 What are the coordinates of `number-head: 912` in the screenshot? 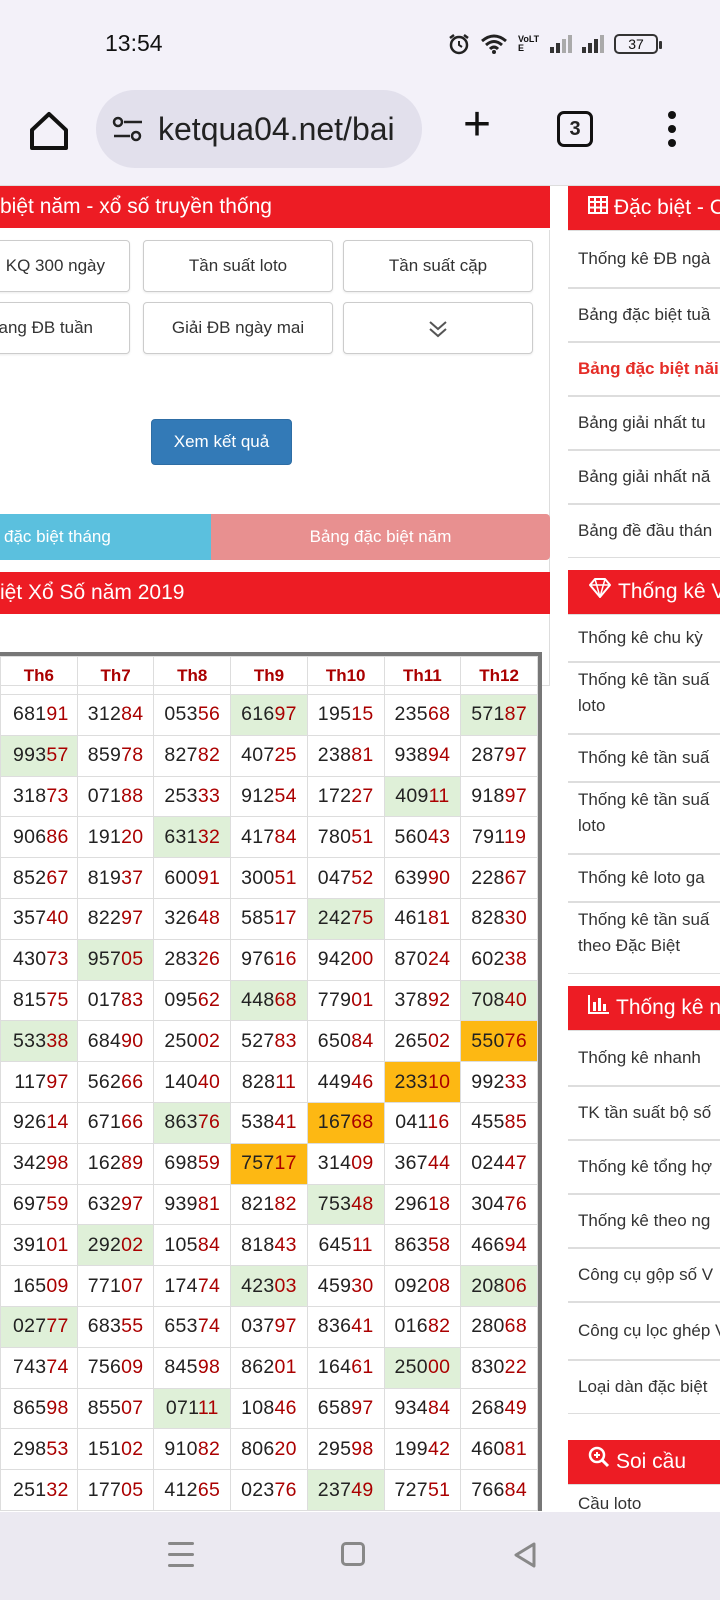 It's located at (258, 795).